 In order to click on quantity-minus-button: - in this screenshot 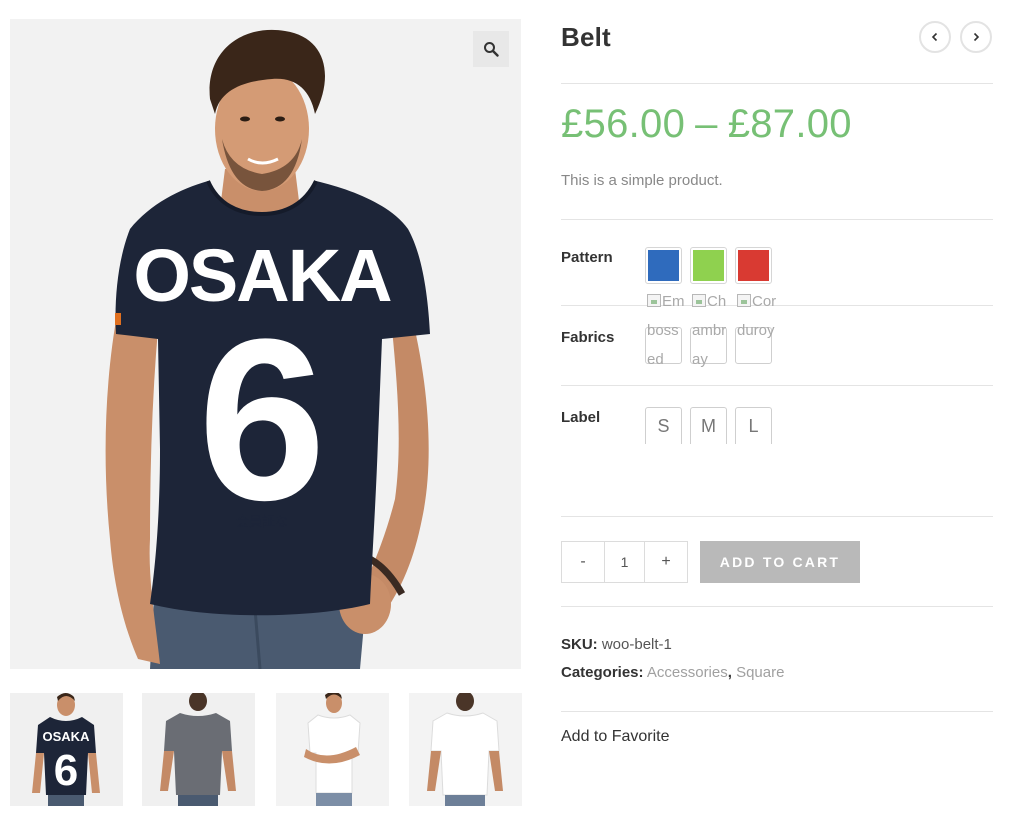, I will do `click(583, 562)`.